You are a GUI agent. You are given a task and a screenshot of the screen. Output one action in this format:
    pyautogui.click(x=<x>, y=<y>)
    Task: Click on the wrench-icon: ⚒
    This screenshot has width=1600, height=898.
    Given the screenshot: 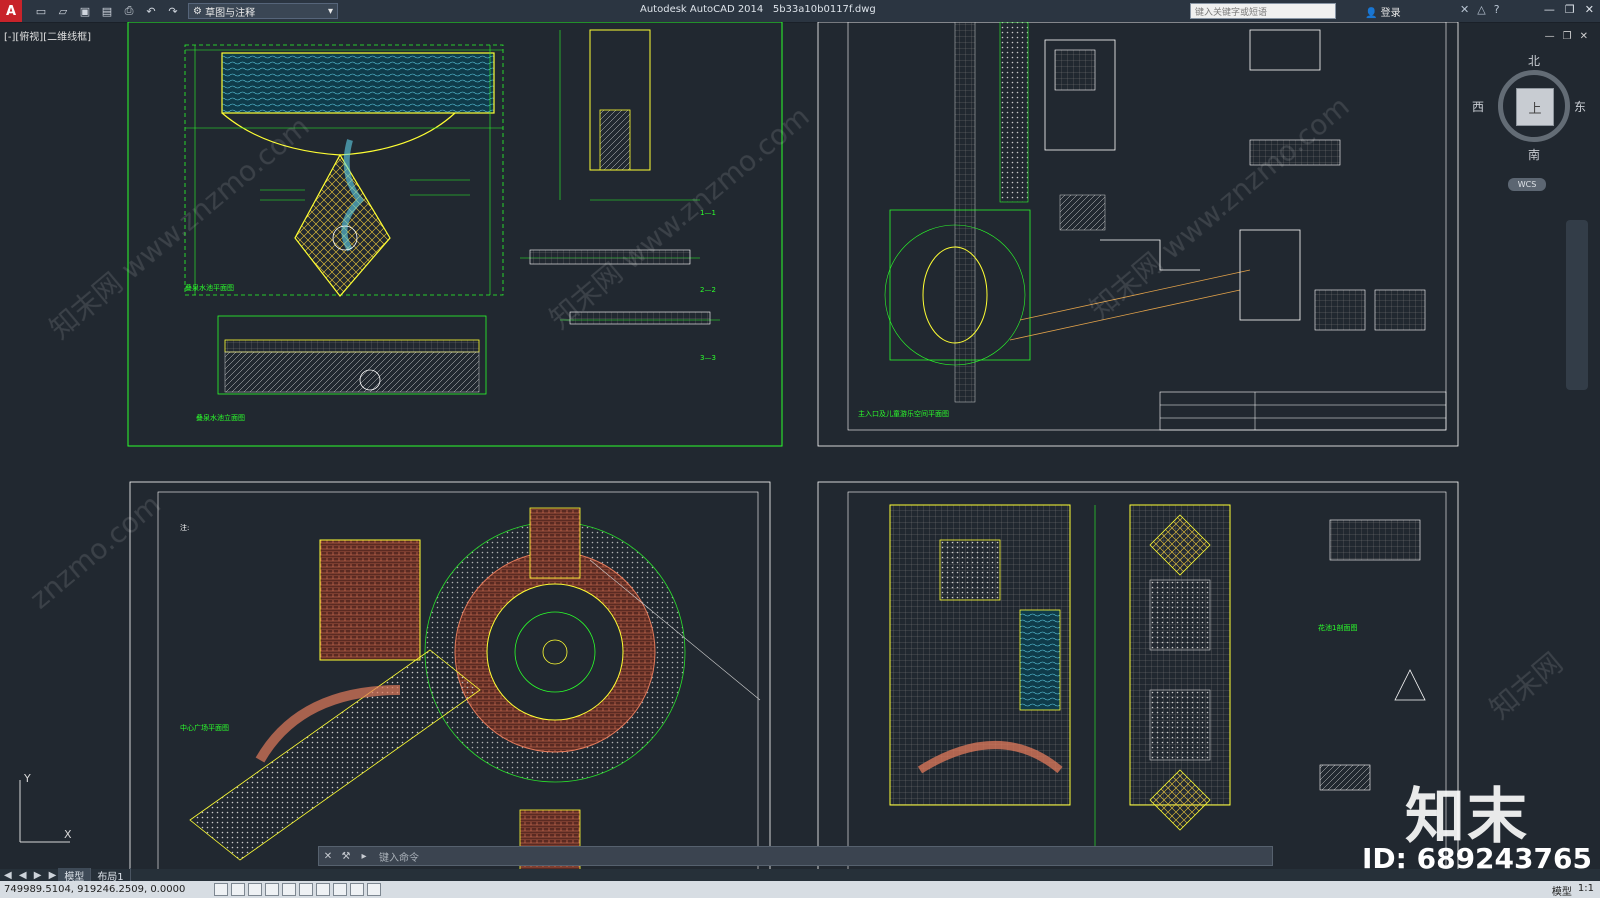 What is the action you would take?
    pyautogui.click(x=346, y=856)
    